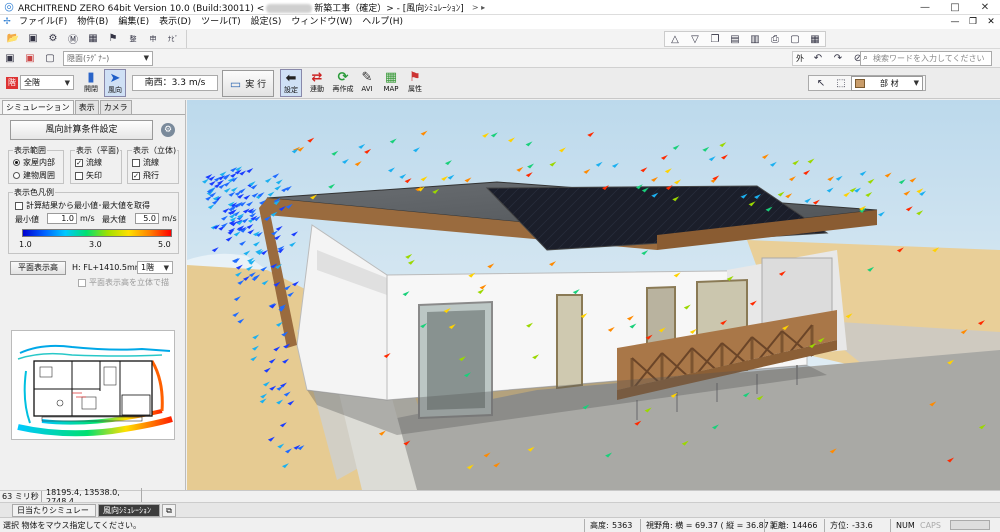 This screenshot has width=1000, height=532. I want to click on view-angle: 視野角: 横 = 69.37 ( 縦 = 36.87 ), so click(710, 525).